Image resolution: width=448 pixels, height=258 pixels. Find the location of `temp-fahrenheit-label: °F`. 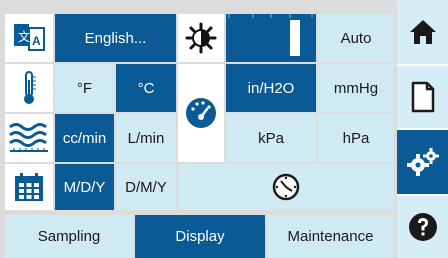

temp-fahrenheit-label: °F is located at coordinates (84, 88).